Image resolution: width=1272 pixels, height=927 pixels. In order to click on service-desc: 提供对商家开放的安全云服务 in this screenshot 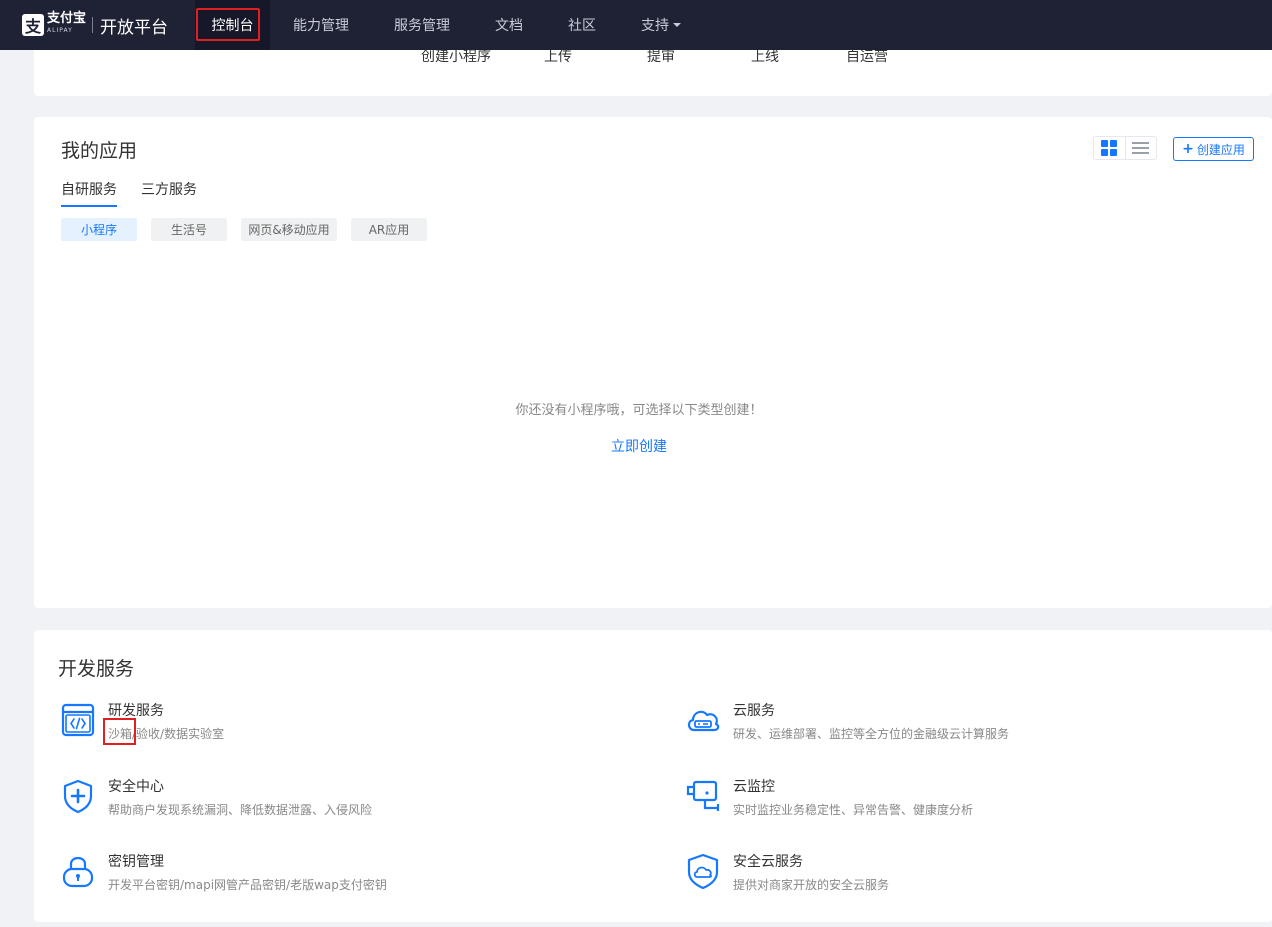, I will do `click(811, 885)`.